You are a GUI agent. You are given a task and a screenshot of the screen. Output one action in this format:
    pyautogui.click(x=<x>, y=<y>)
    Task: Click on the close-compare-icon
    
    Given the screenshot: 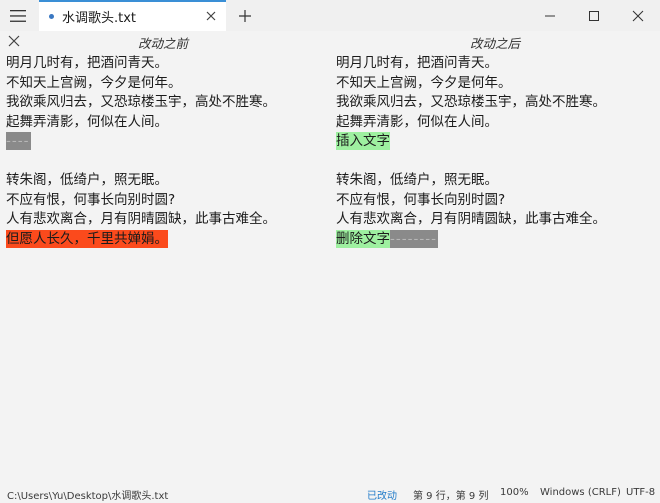 What is the action you would take?
    pyautogui.click(x=14, y=41)
    